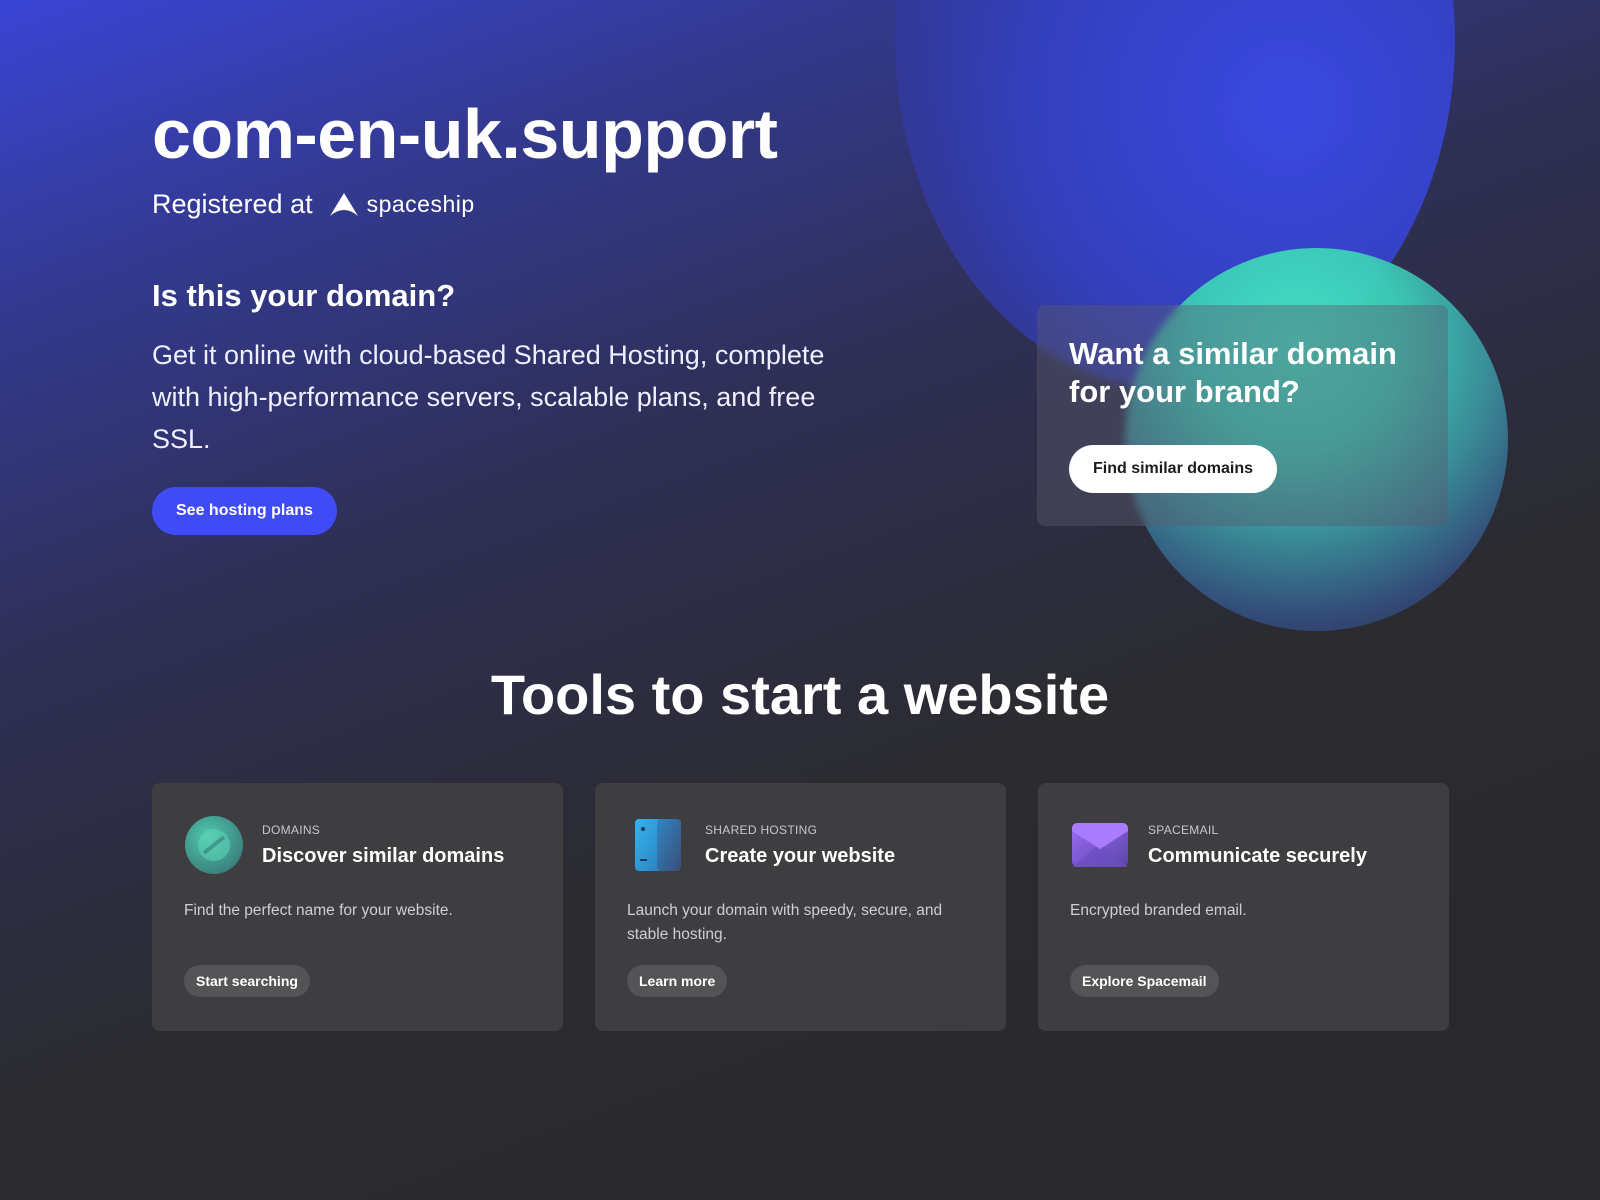  I want to click on card-header: SPACEMAIL Communicate securely, so click(1243, 845).